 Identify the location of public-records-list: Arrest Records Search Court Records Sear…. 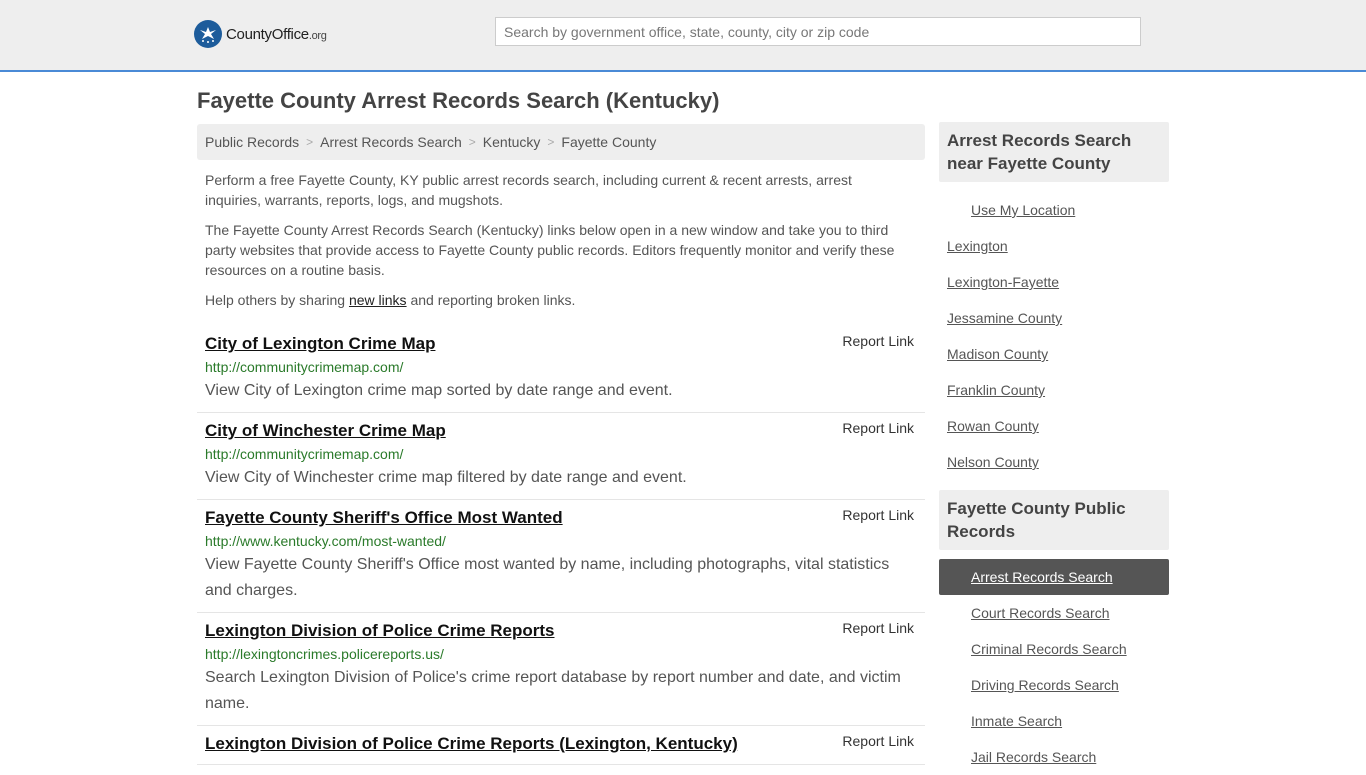
(1054, 667).